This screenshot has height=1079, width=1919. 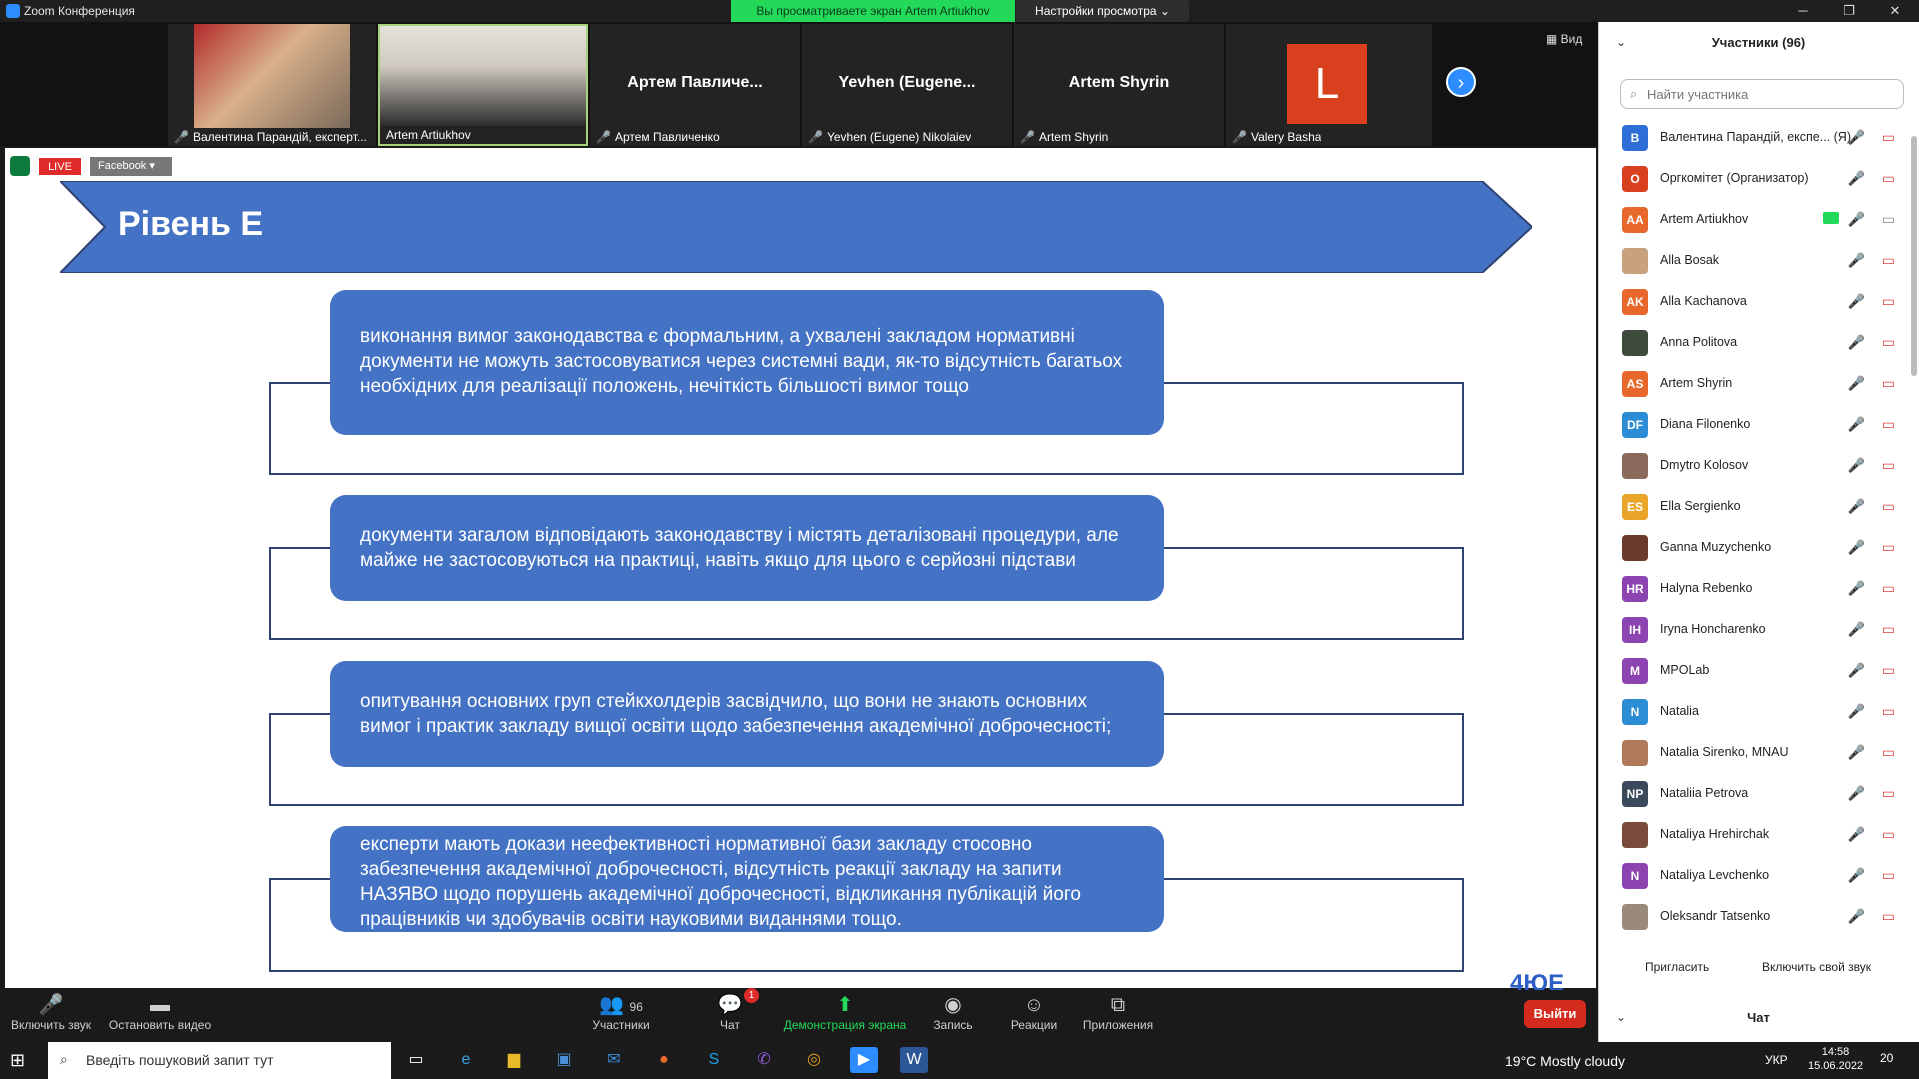 What do you see at coordinates (1753, 136) in the screenshot?
I see `participant-row: В Валентина Парандій, експе... (Я) 🎤 ▭` at bounding box center [1753, 136].